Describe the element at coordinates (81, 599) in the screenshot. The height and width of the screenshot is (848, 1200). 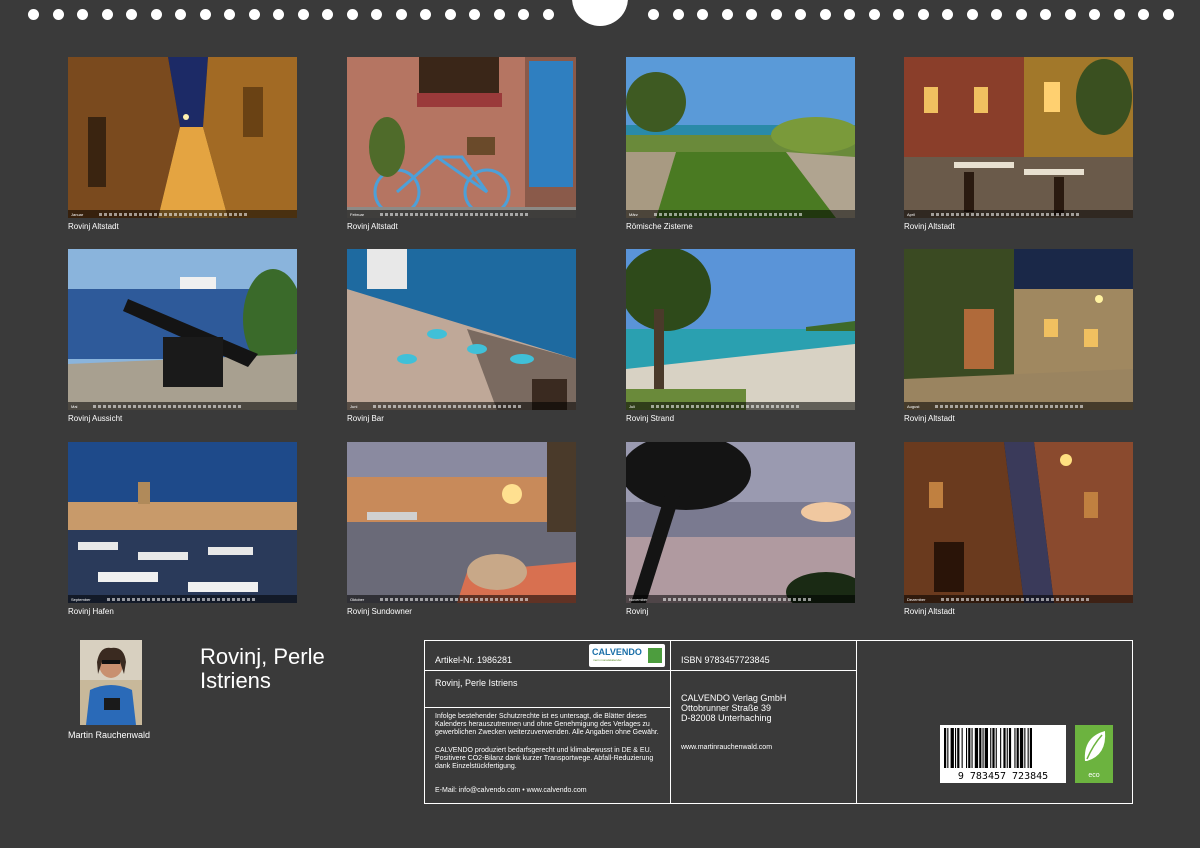
I see `month-label: September` at that location.